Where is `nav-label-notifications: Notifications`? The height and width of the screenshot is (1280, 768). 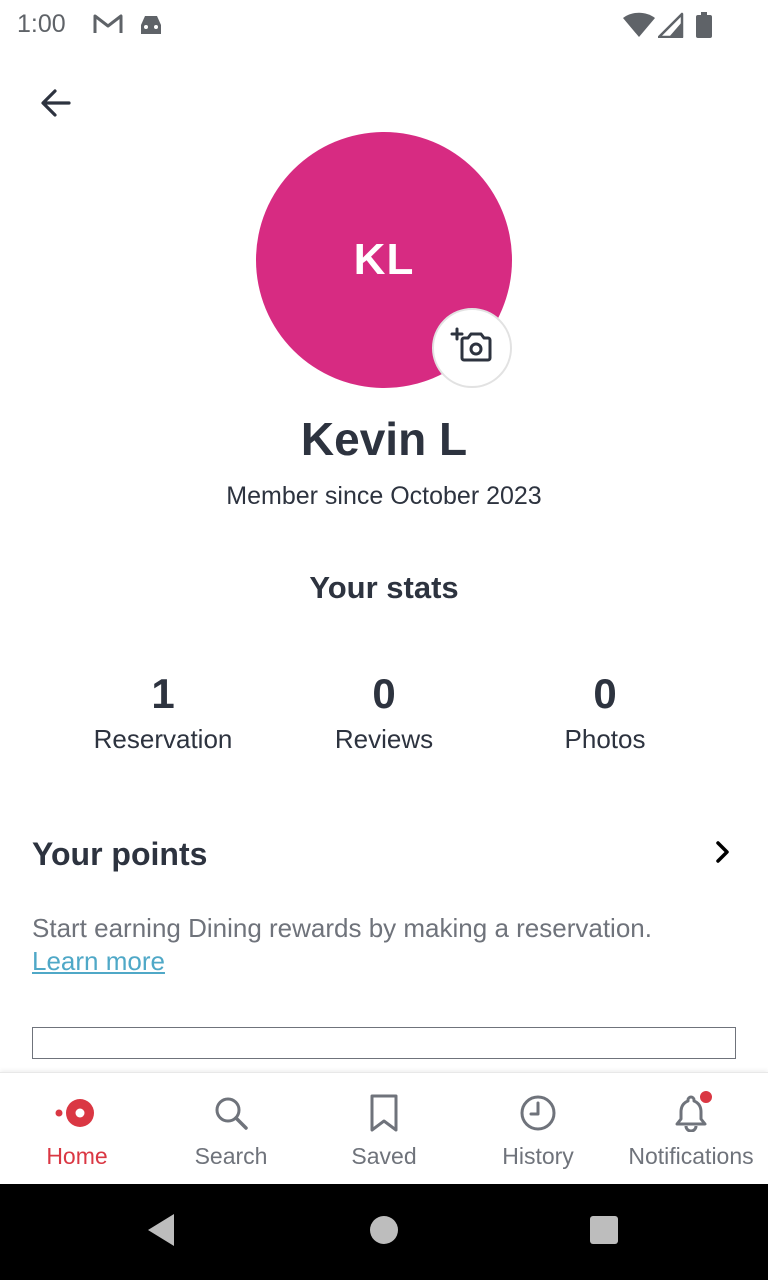
nav-label-notifications: Notifications is located at coordinates (691, 1156).